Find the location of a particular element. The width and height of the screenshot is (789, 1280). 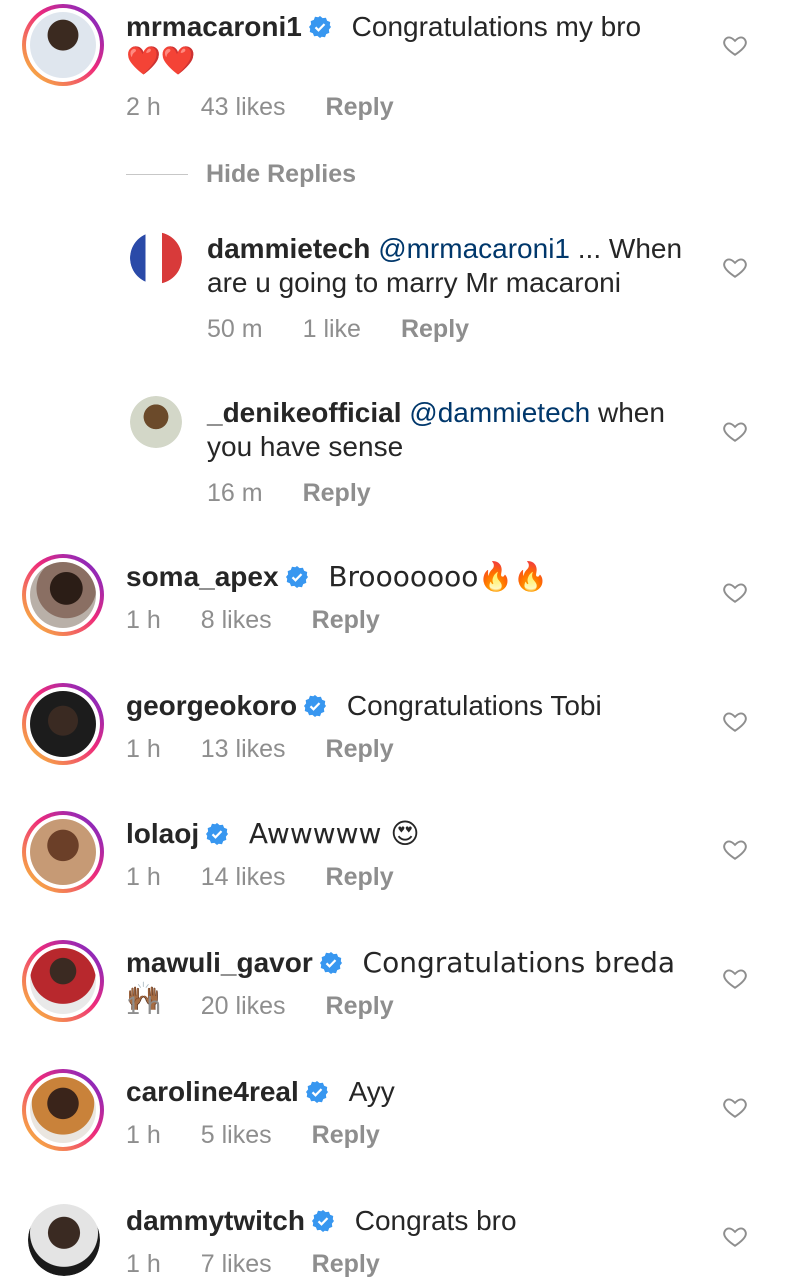

comment-body-emoji: ❤️❤️ is located at coordinates (161, 60).